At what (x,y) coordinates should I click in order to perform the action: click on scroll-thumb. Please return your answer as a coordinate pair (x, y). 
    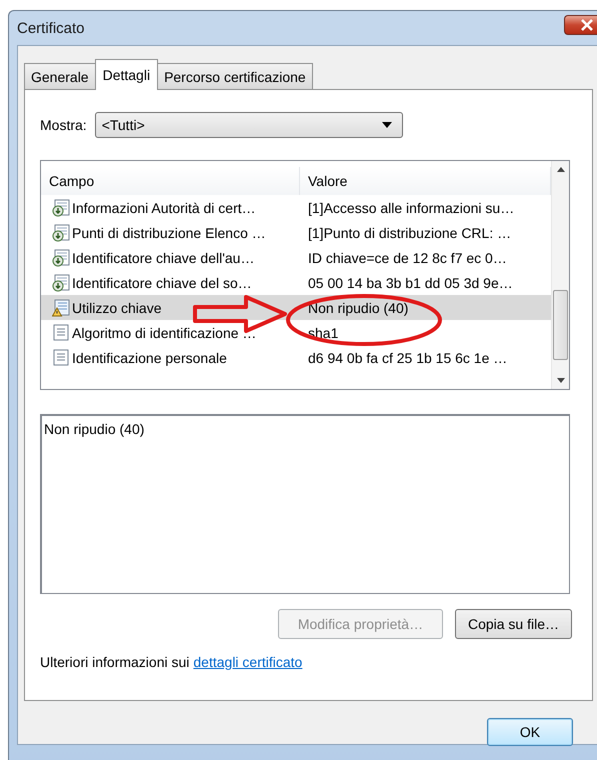
    Looking at the image, I should click on (560, 325).